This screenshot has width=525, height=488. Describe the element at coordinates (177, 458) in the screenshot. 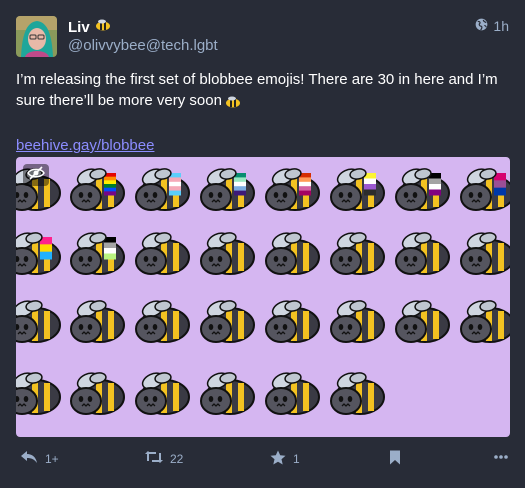

I see `boost-count: 22` at that location.